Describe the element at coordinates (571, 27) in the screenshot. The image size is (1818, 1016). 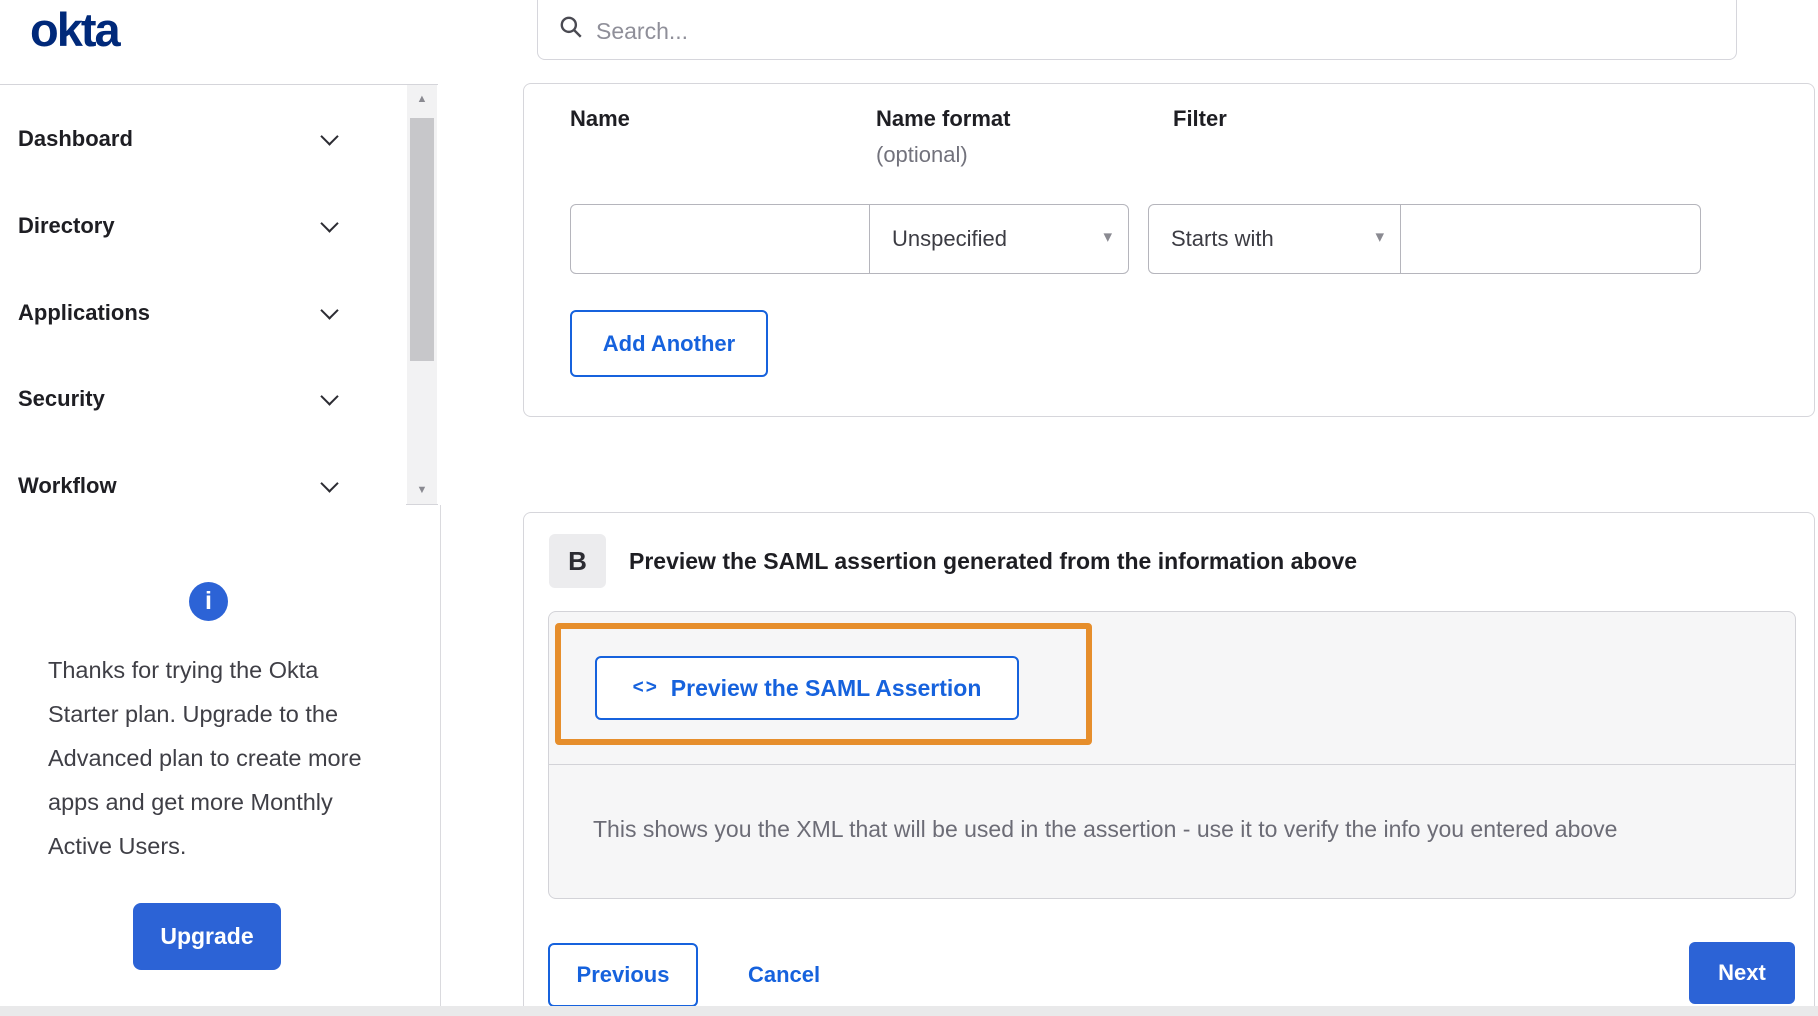
I see `search-icon` at that location.